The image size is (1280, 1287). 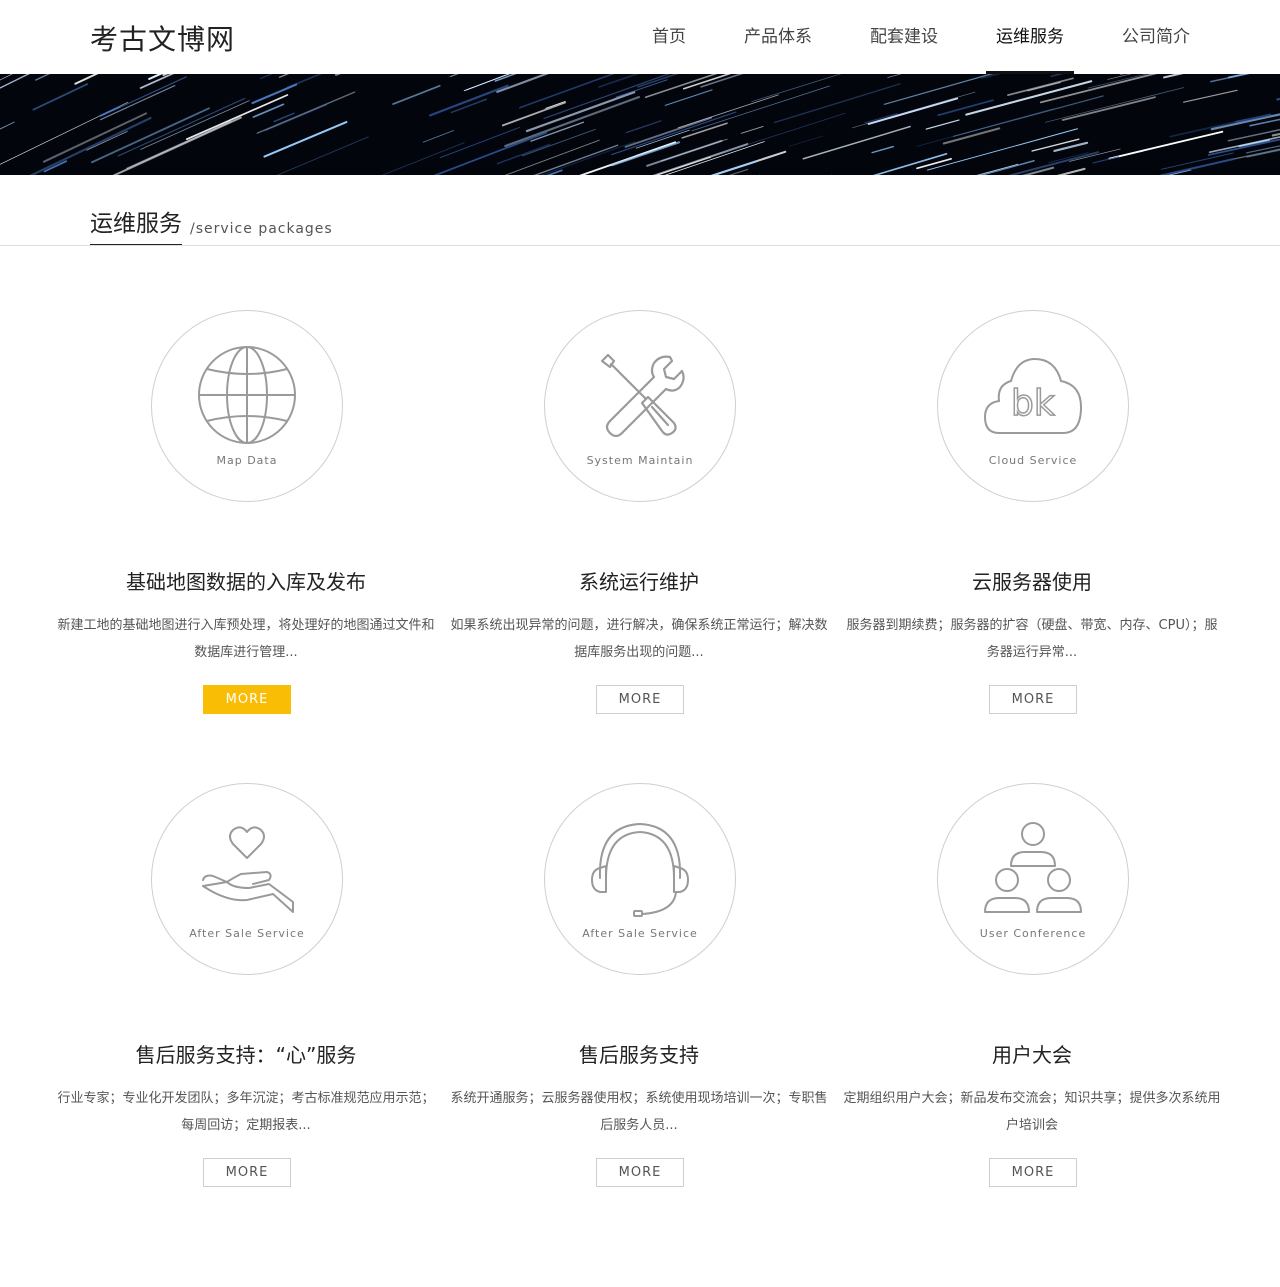 What do you see at coordinates (640, 933) in the screenshot?
I see `circle-label: After Sale Service` at bounding box center [640, 933].